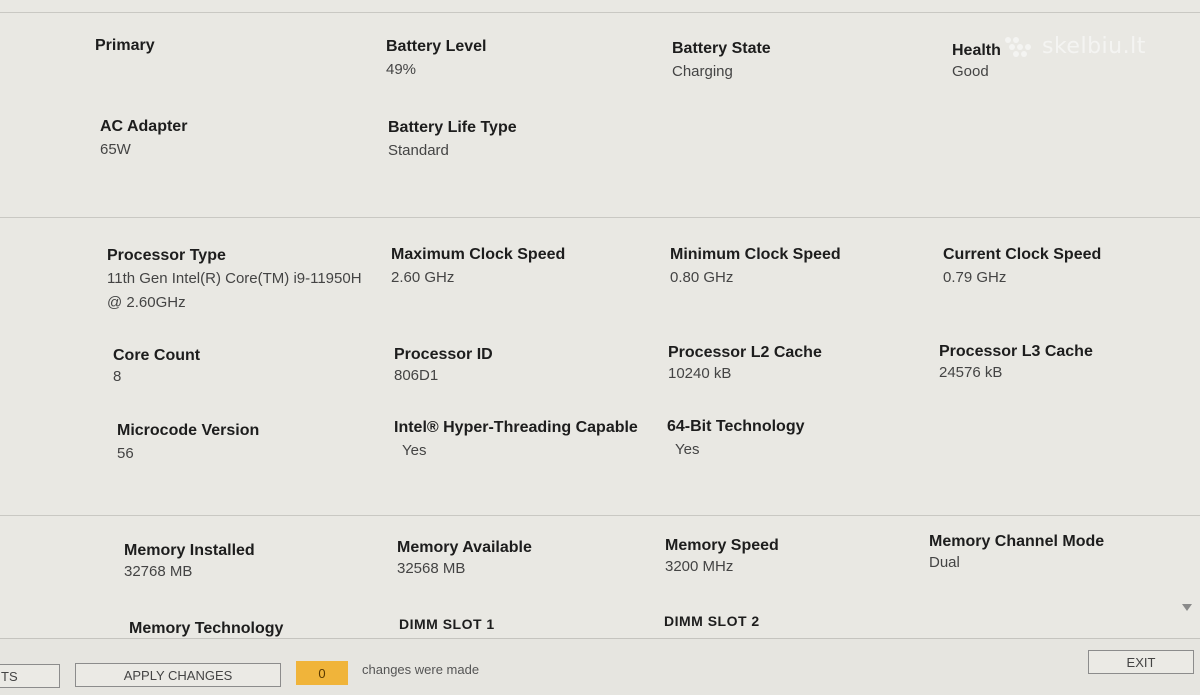 The height and width of the screenshot is (695, 1200). Describe the element at coordinates (971, 372) in the screenshot. I see `l3-cache-value: 24576 kB` at that location.